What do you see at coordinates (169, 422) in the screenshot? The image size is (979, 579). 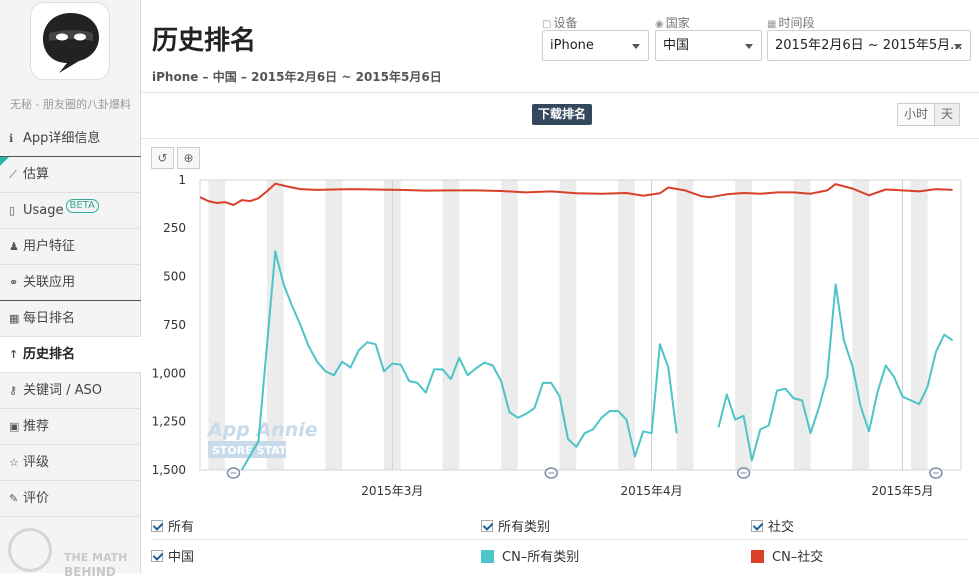 I see `y-tick-label: 1,250` at bounding box center [169, 422].